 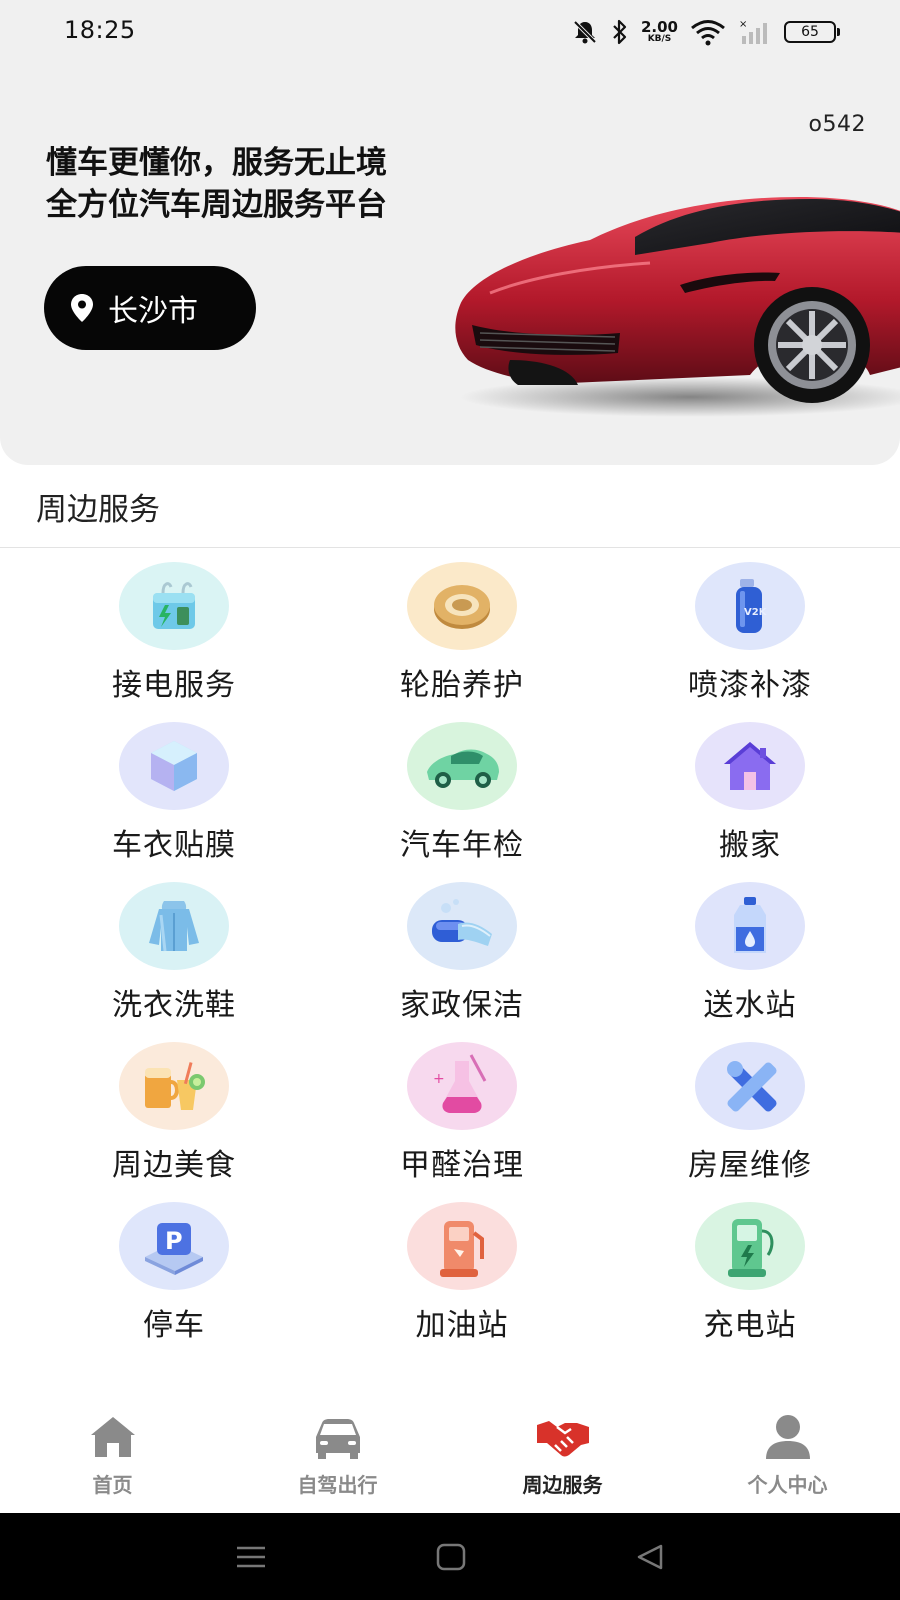 What do you see at coordinates (750, 926) in the screenshot?
I see `water-delivery-icon` at bounding box center [750, 926].